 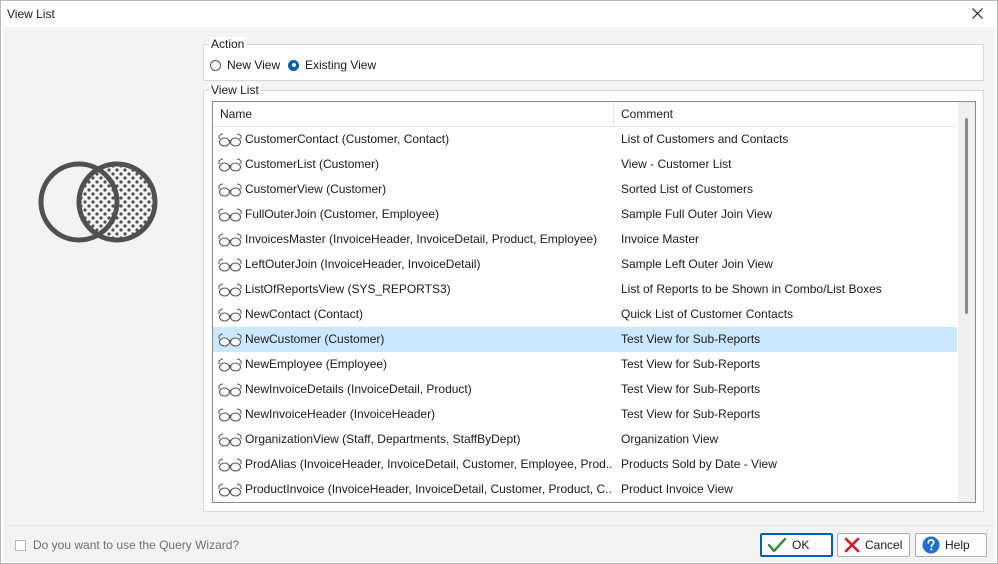 What do you see at coordinates (415, 189) in the screenshot?
I see `row-name-cell: CustomerView (Customer)` at bounding box center [415, 189].